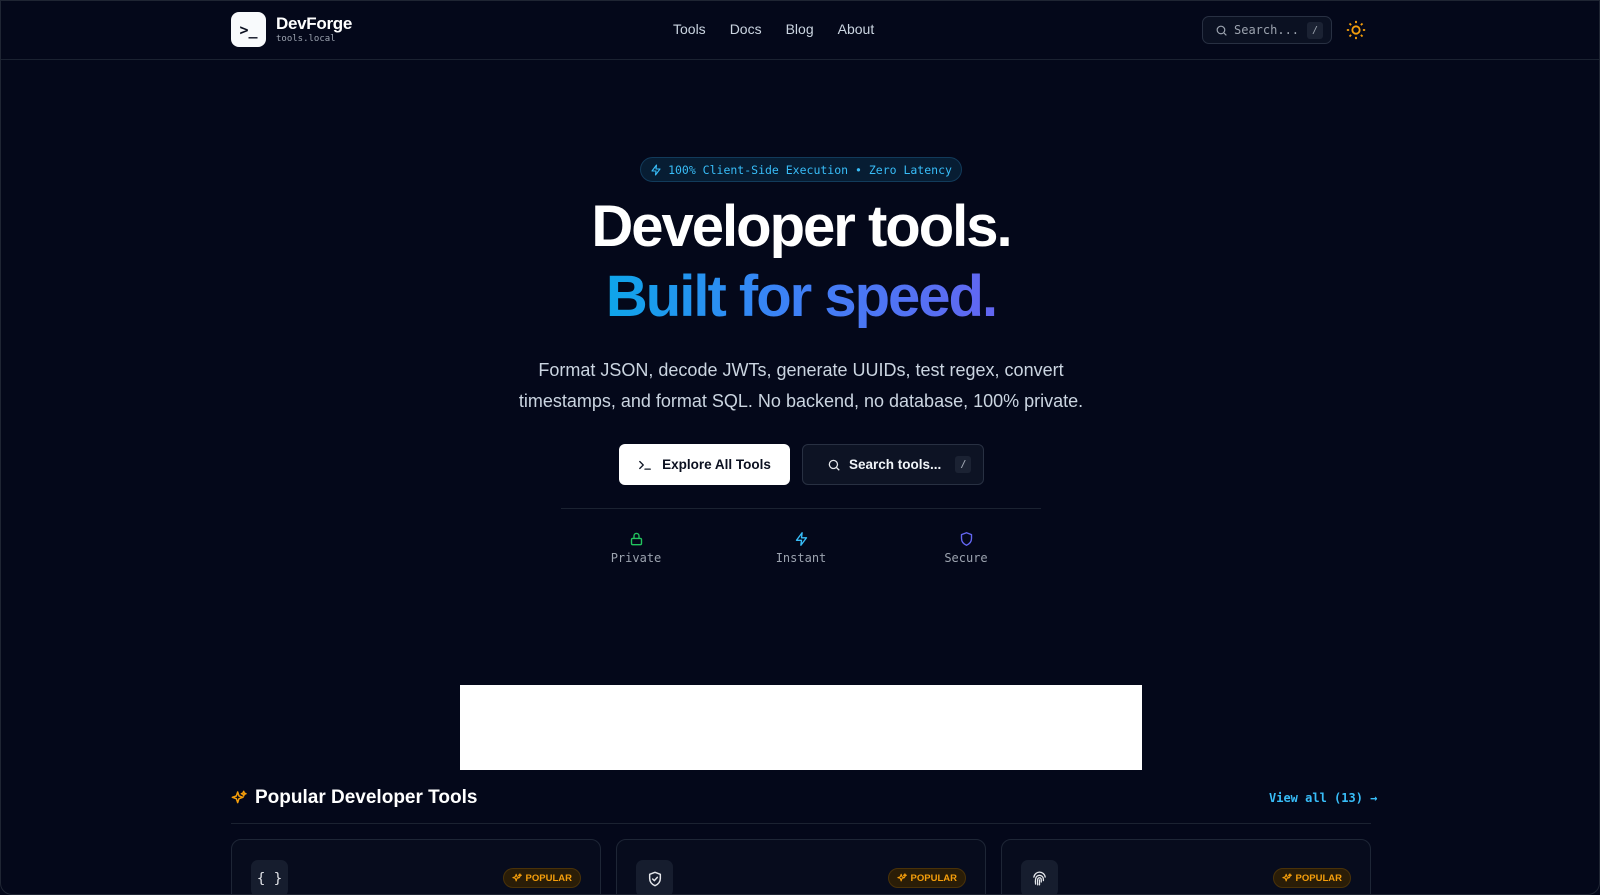 The height and width of the screenshot is (895, 1600). What do you see at coordinates (966, 539) in the screenshot?
I see `shield-icon` at bounding box center [966, 539].